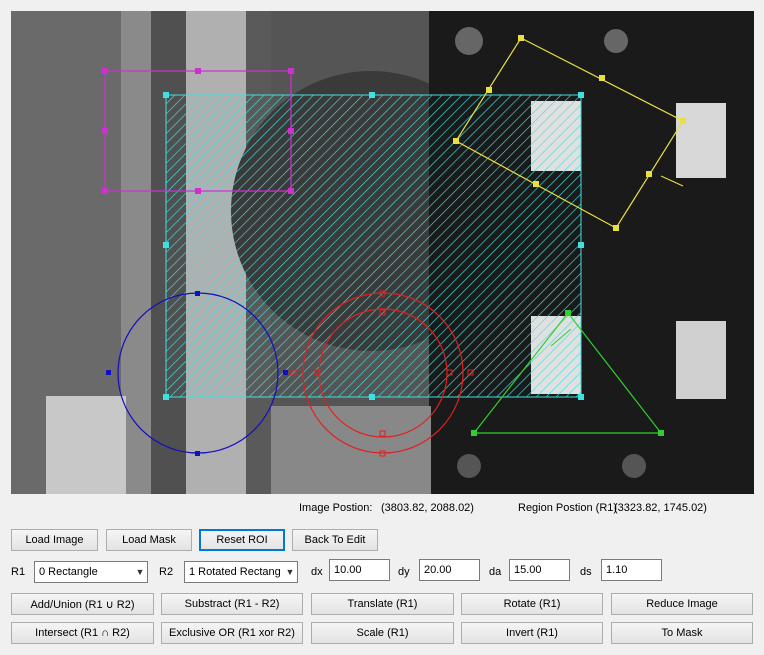 This screenshot has height=655, width=764. I want to click on r1-select: 0 Rectangle ▼, so click(91, 572).